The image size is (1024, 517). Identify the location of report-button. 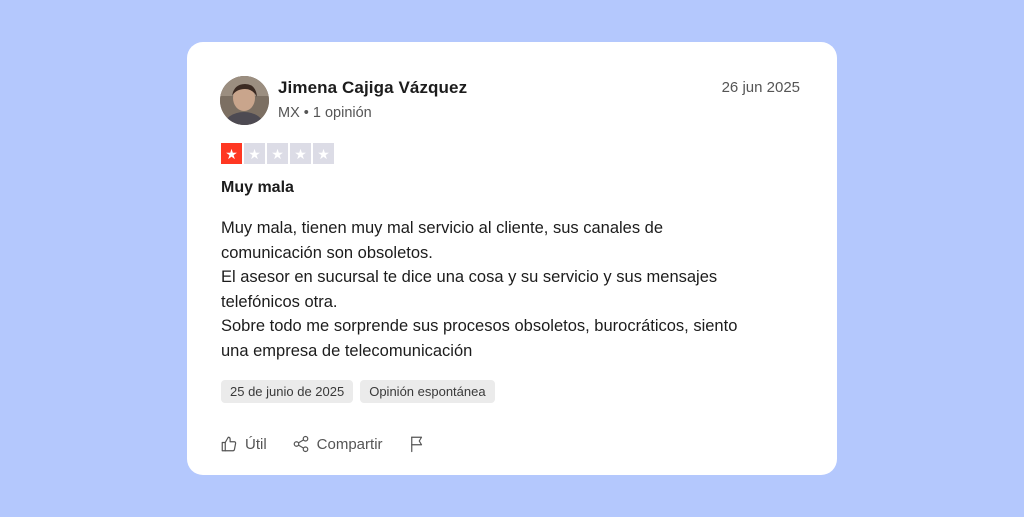
(417, 444).